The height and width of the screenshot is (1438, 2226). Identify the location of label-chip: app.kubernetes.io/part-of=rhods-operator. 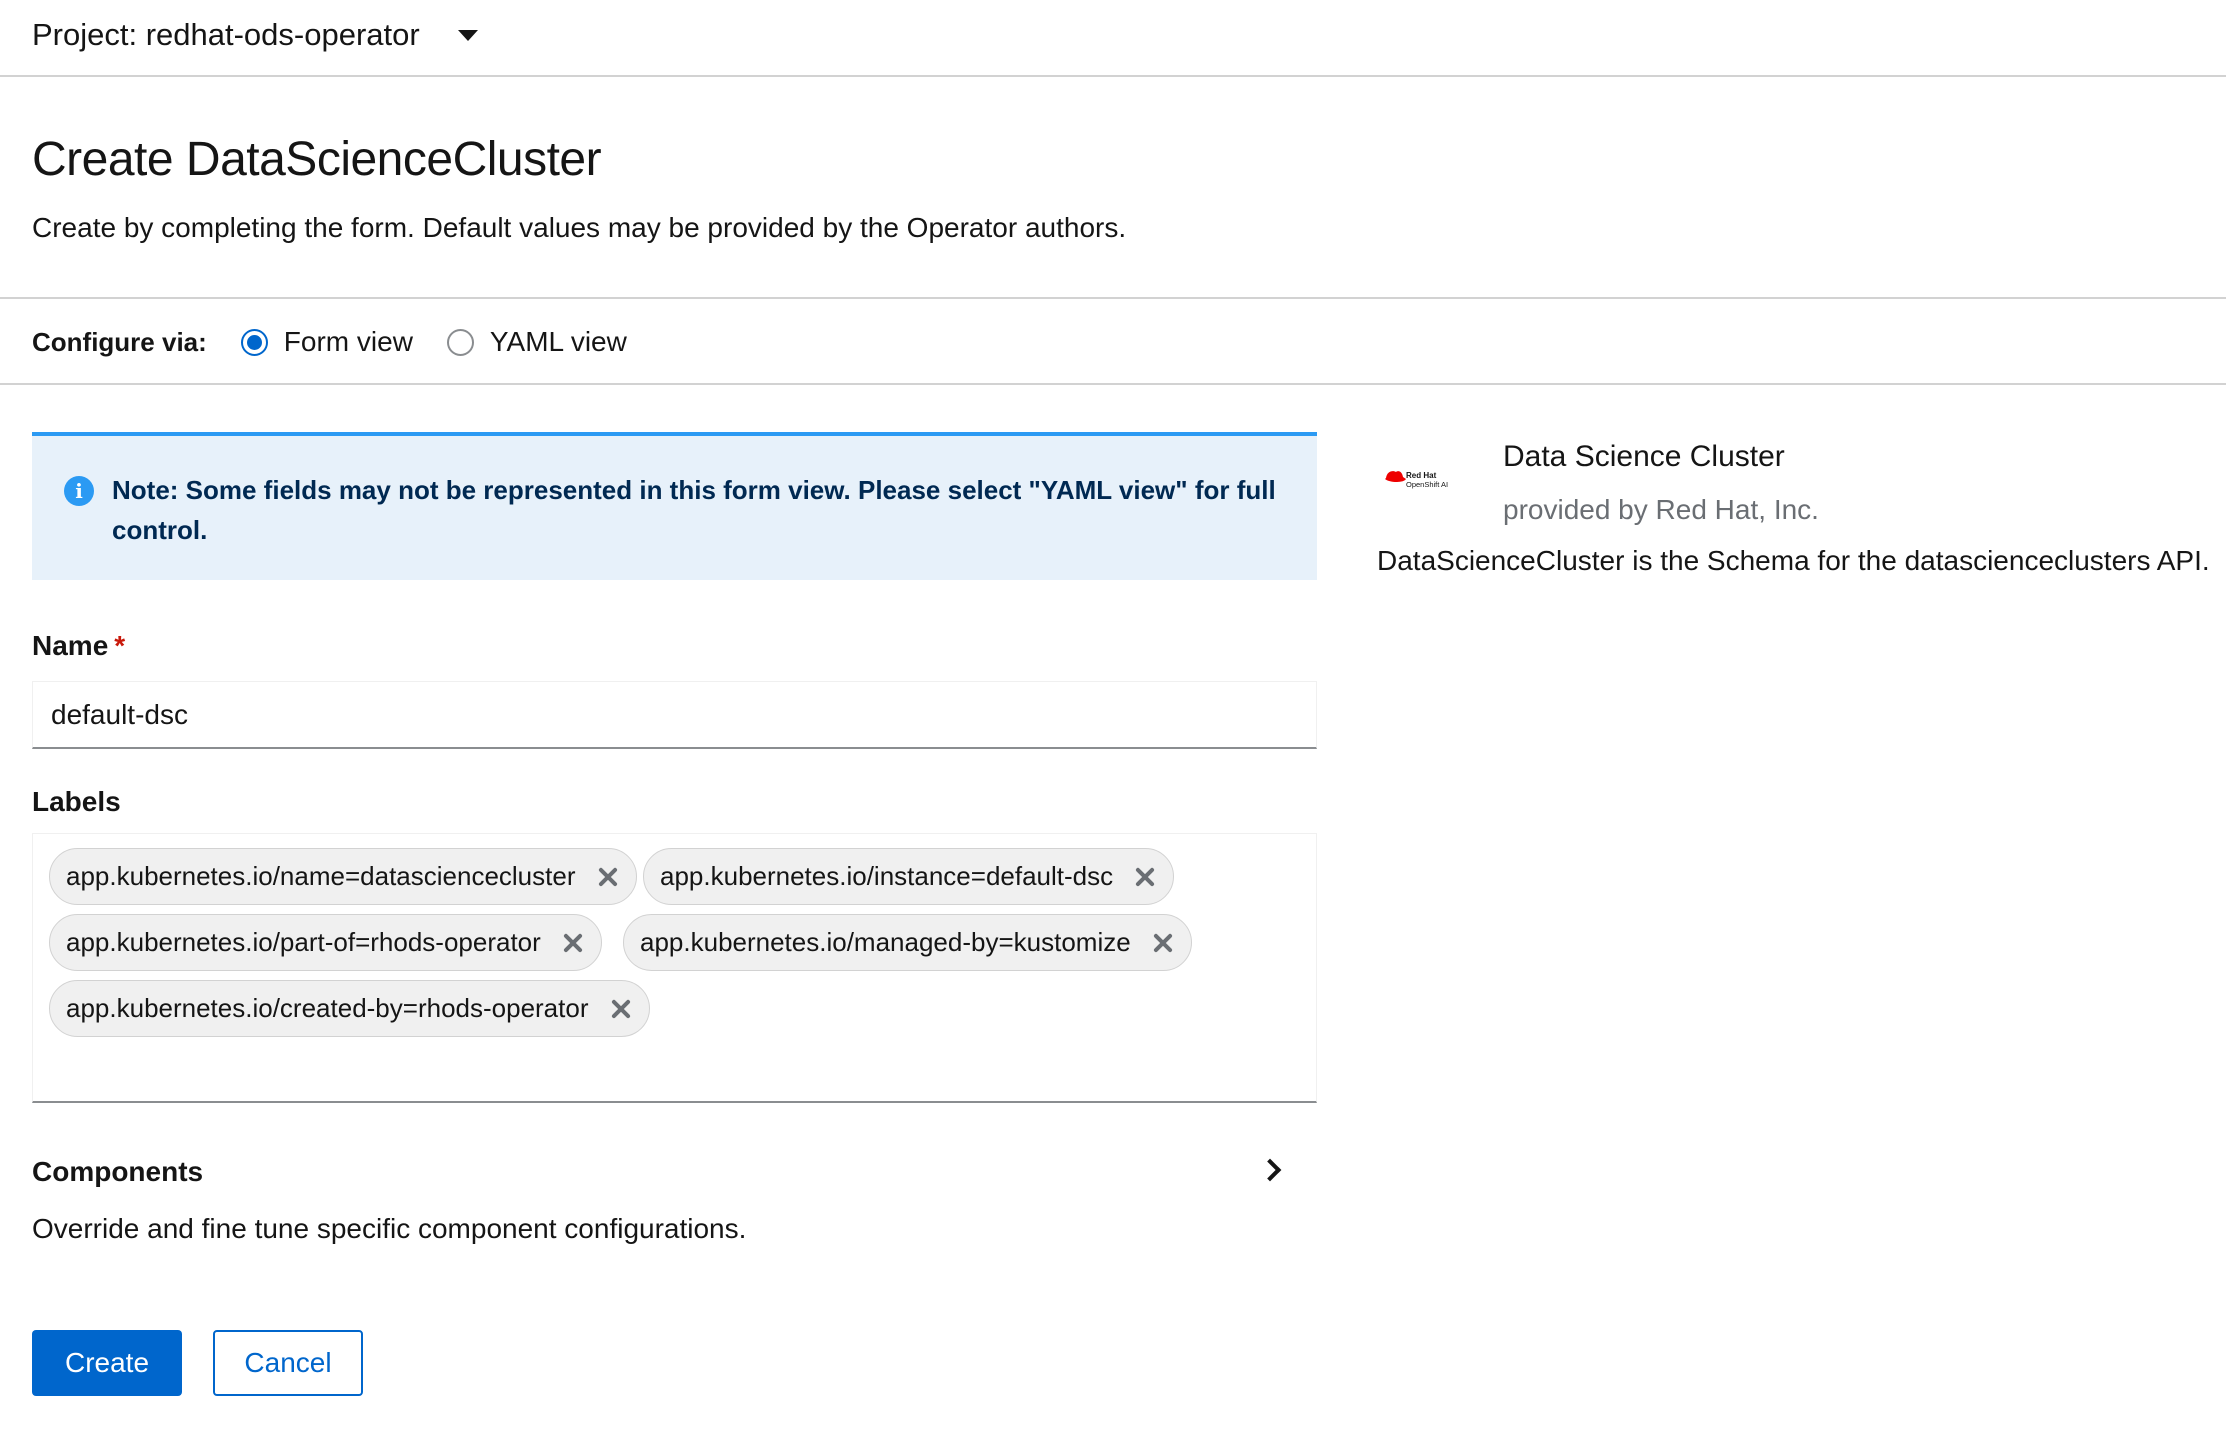
(325, 942).